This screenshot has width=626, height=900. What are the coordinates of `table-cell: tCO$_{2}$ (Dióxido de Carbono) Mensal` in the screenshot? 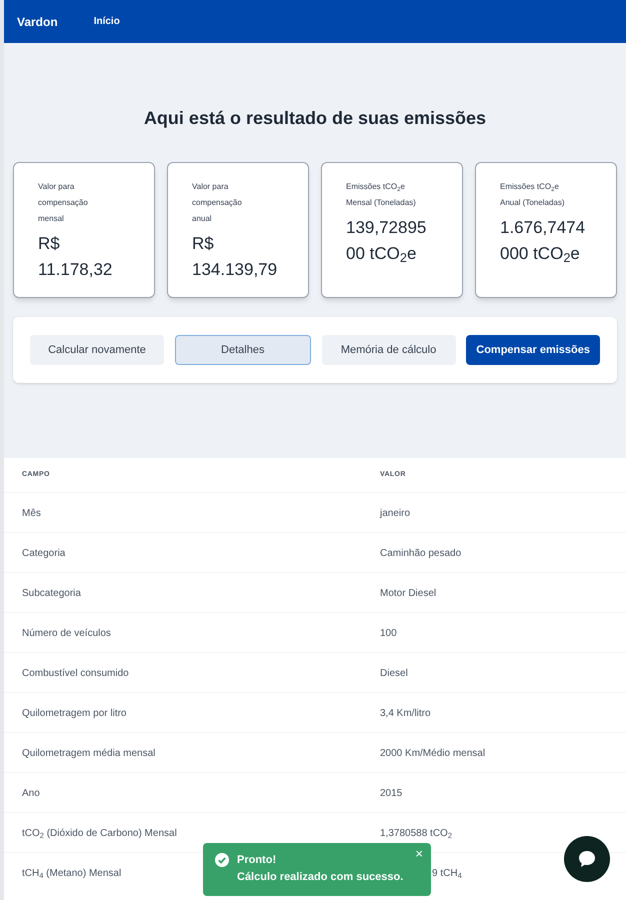 It's located at (99, 833).